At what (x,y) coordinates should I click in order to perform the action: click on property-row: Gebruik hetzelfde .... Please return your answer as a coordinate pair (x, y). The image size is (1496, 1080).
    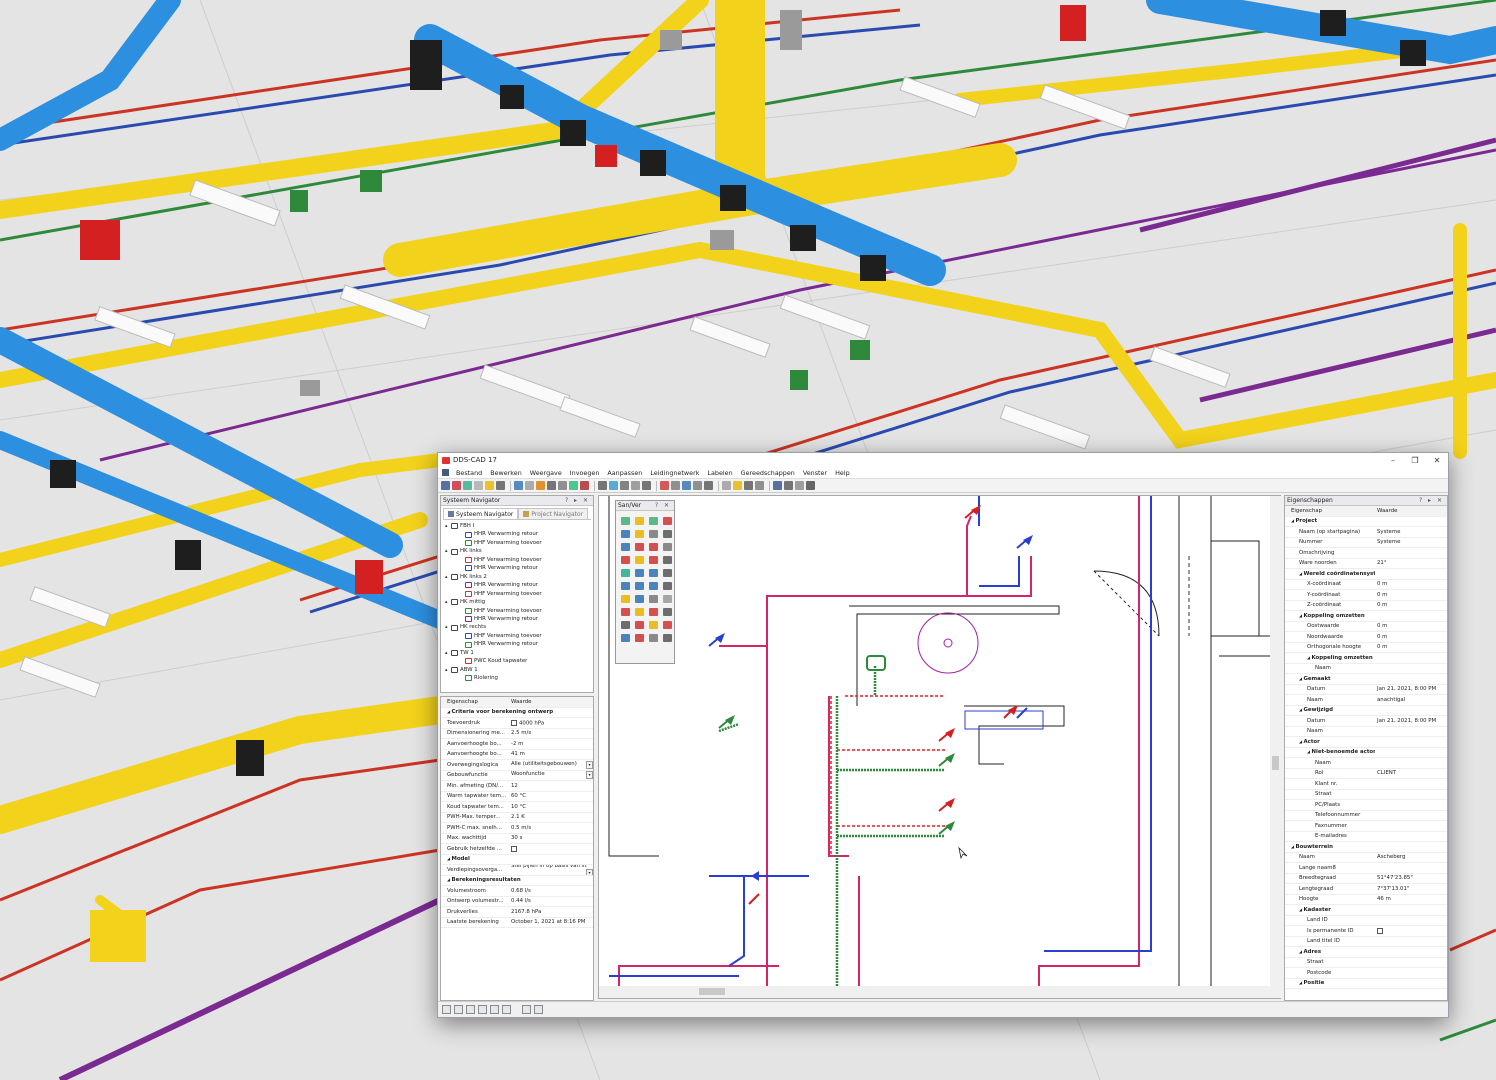
    Looking at the image, I should click on (517, 849).